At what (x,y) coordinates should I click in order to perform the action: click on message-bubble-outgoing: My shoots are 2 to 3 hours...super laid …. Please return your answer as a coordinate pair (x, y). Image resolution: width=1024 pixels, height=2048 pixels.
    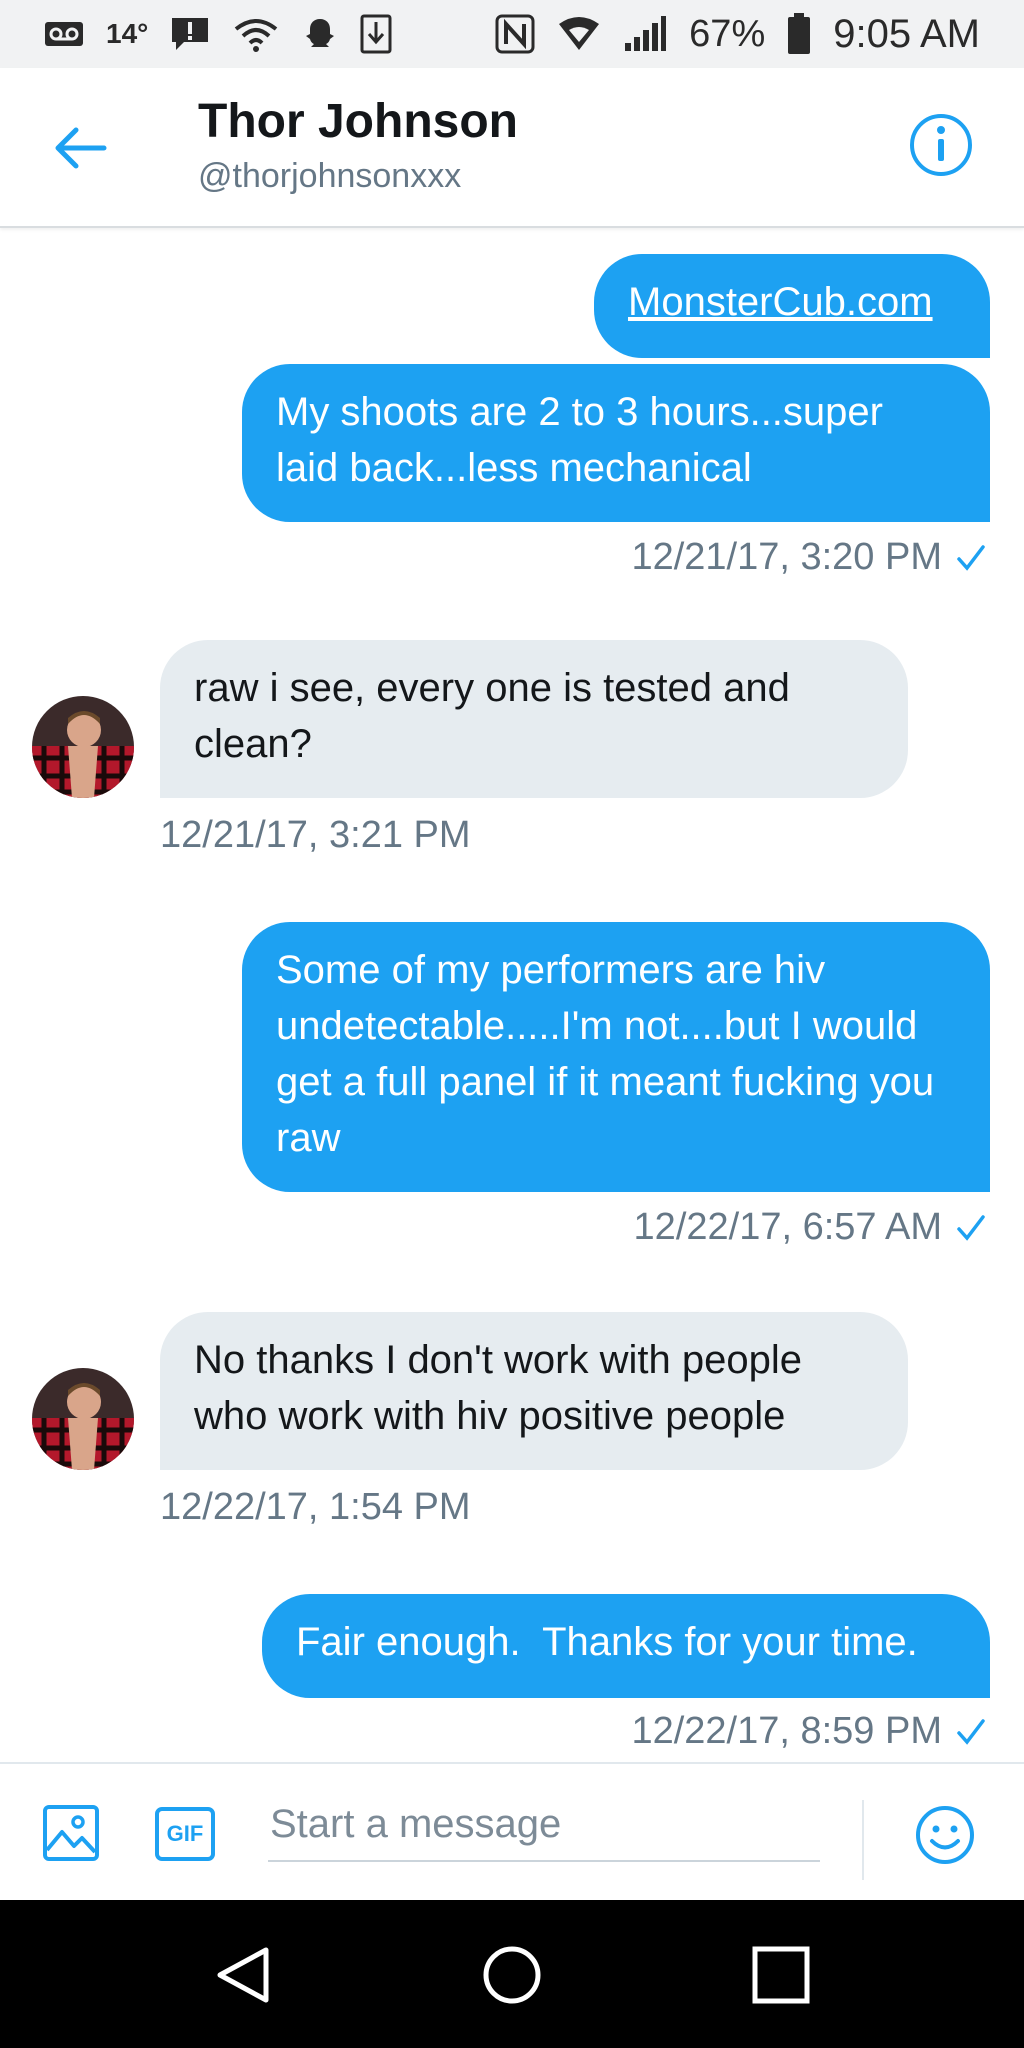
    Looking at the image, I should click on (616, 443).